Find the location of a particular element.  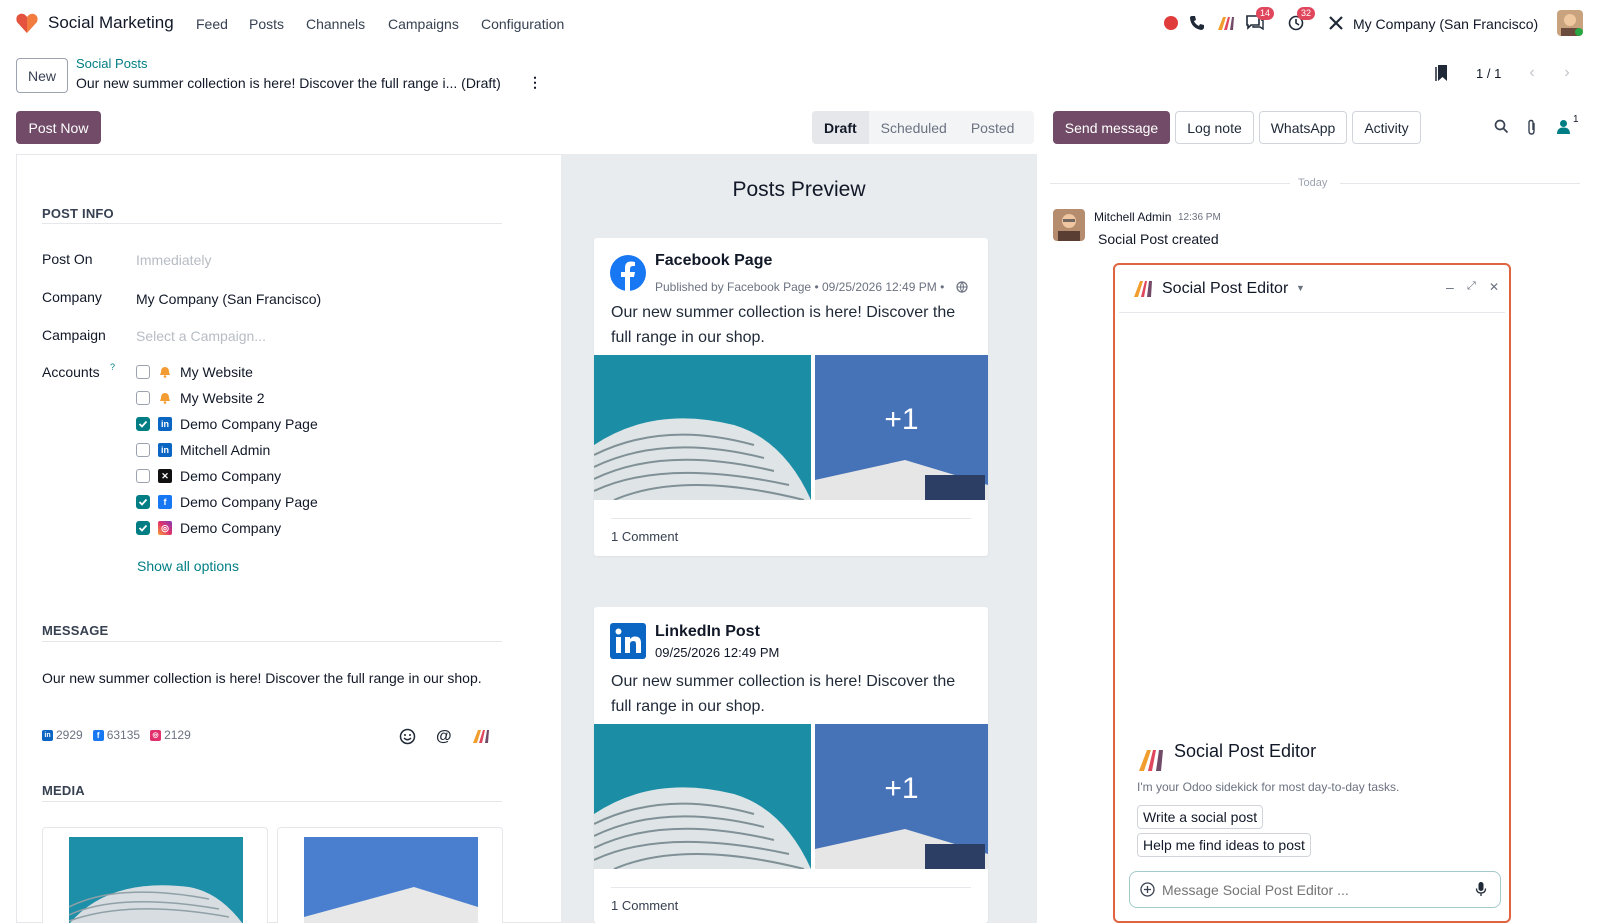

account-label: Demo Company is located at coordinates (231, 528).